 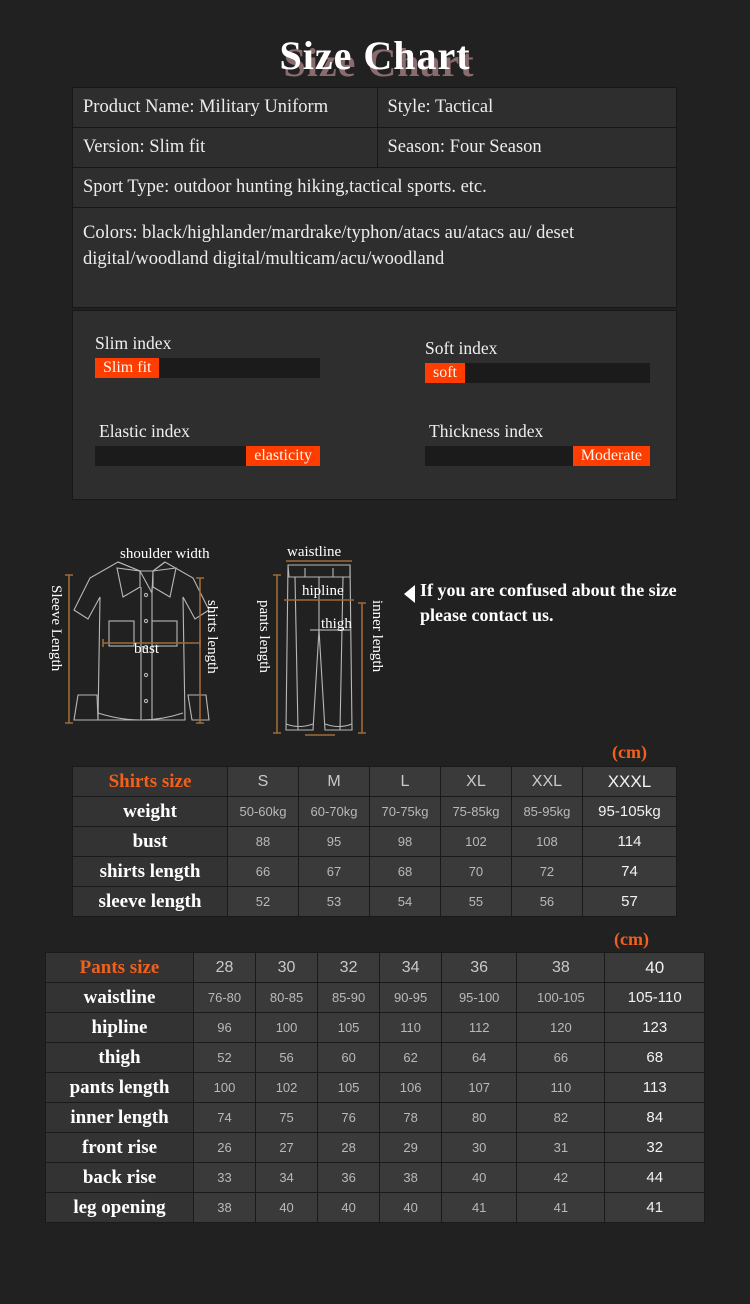 What do you see at coordinates (333, 811) in the screenshot?
I see `shirts-cell: 60-70kg` at bounding box center [333, 811].